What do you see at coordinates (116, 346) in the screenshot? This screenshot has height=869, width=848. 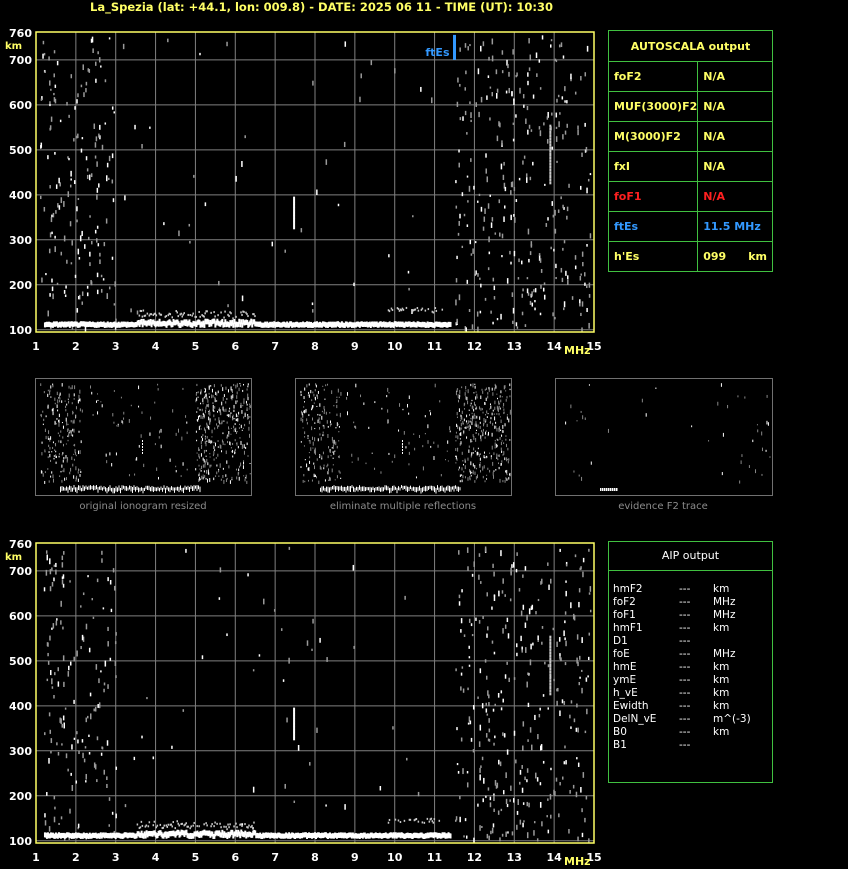 I see `x-tick-label: 3` at bounding box center [116, 346].